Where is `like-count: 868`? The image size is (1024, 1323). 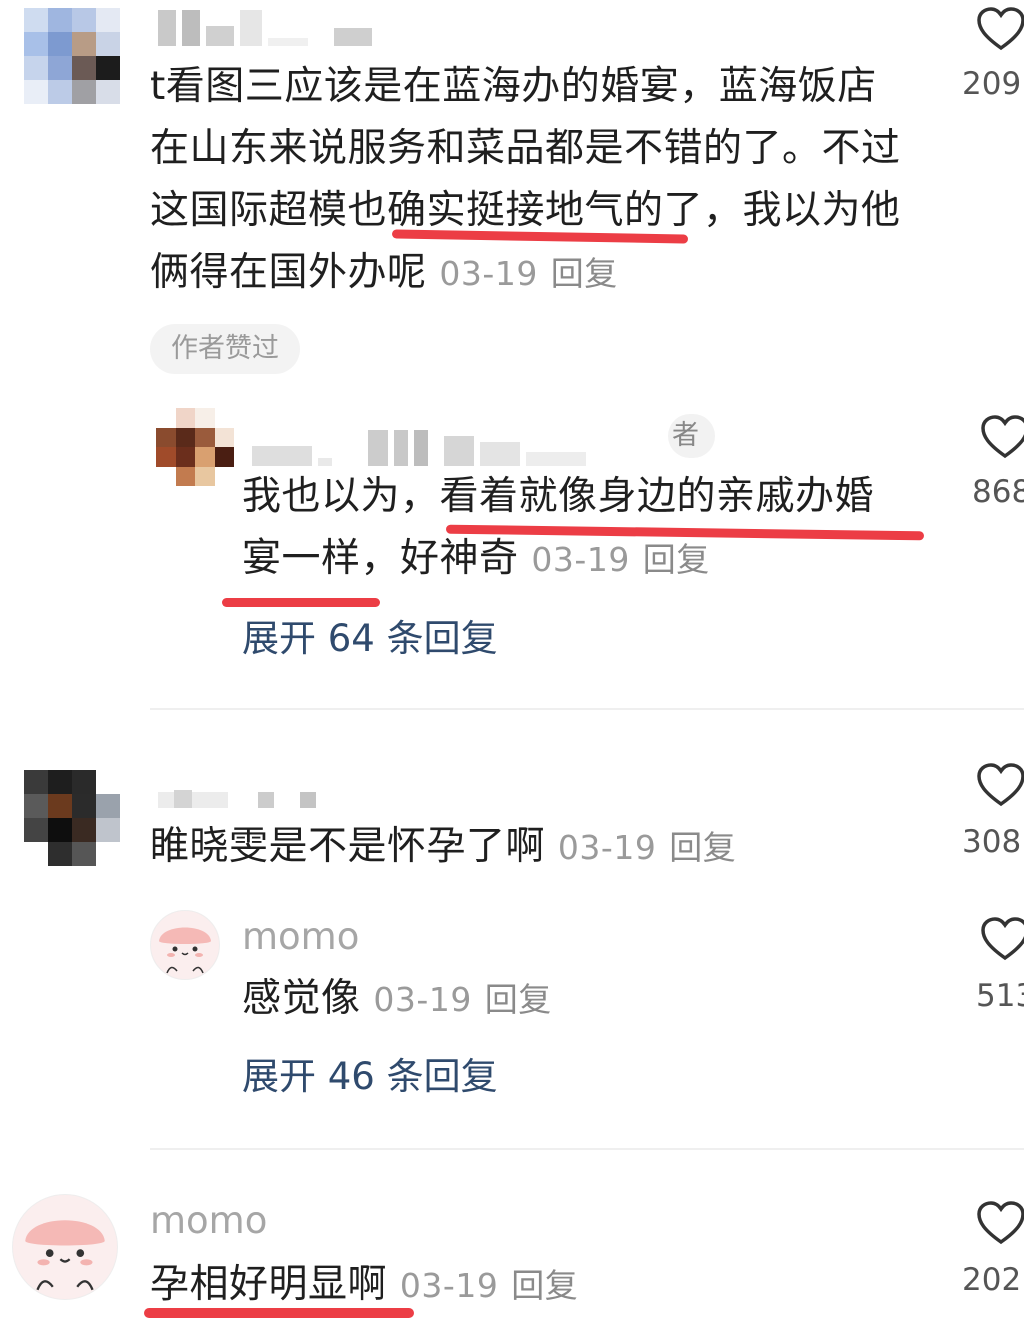 like-count: 868 is located at coordinates (998, 492).